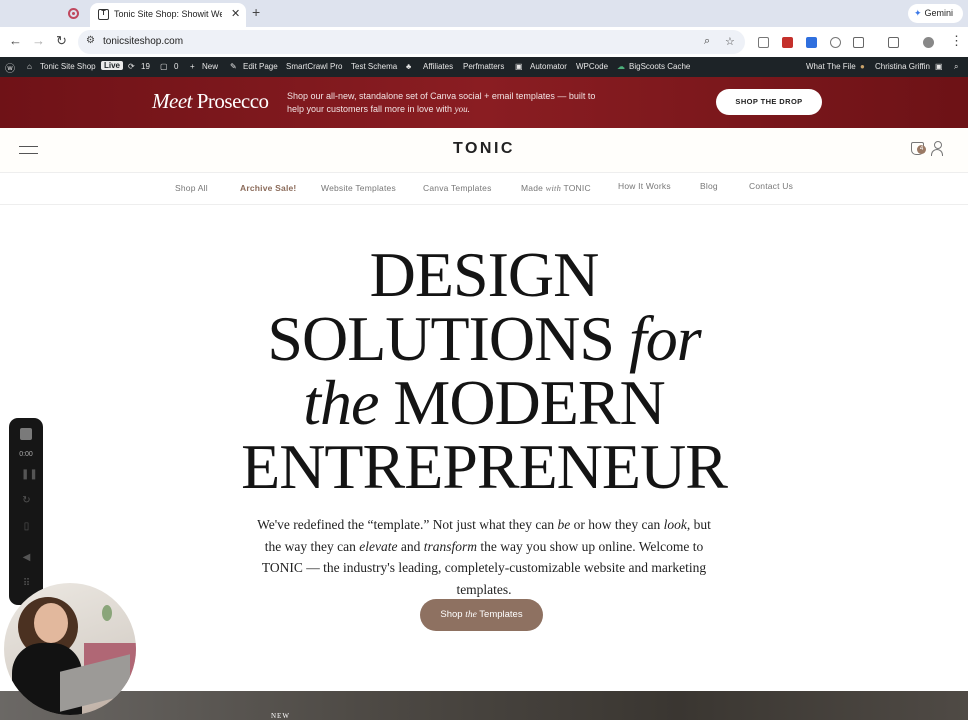  What do you see at coordinates (280, 716) in the screenshot?
I see `new-label: NEW` at bounding box center [280, 716].